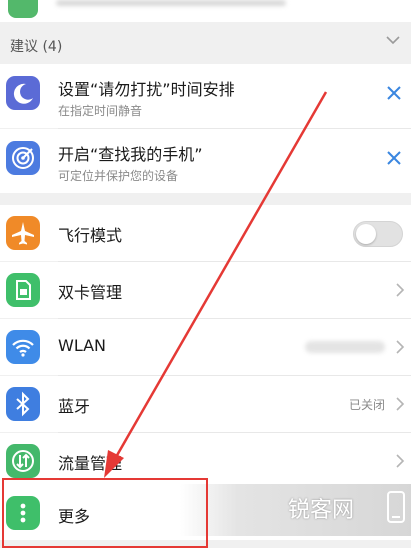 Image resolution: width=411 pixels, height=548 pixels. What do you see at coordinates (171, 3) in the screenshot?
I see `blurred-text` at bounding box center [171, 3].